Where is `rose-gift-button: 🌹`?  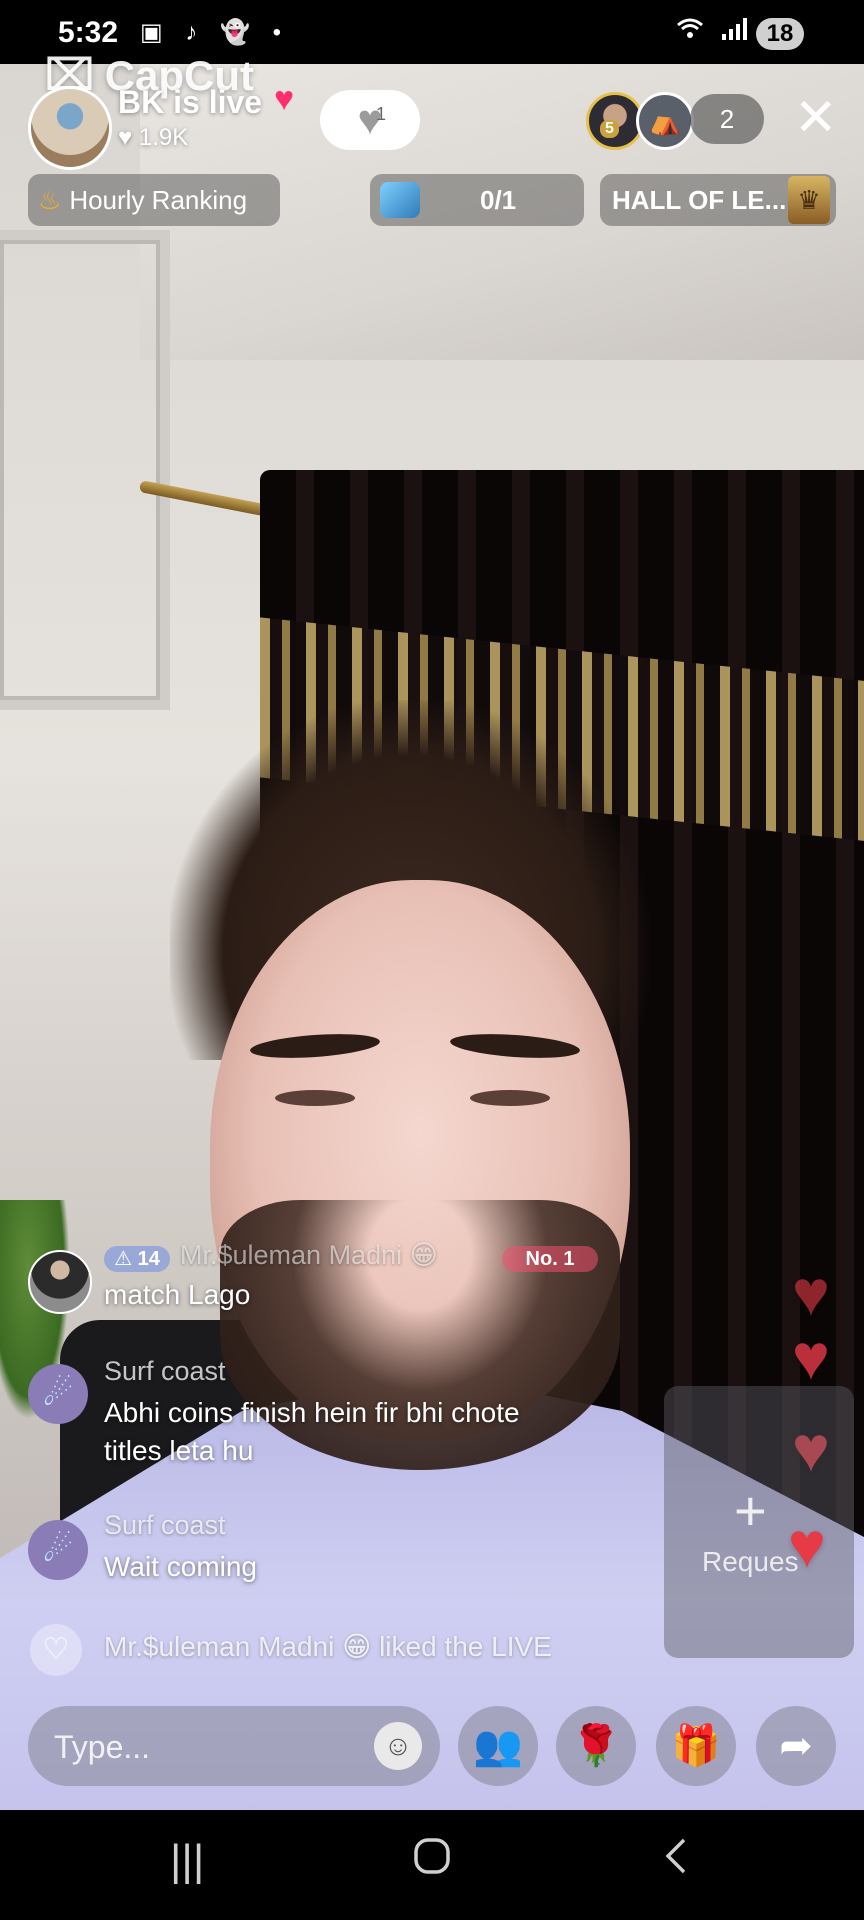
rose-gift-button: 🌹 is located at coordinates (596, 1746).